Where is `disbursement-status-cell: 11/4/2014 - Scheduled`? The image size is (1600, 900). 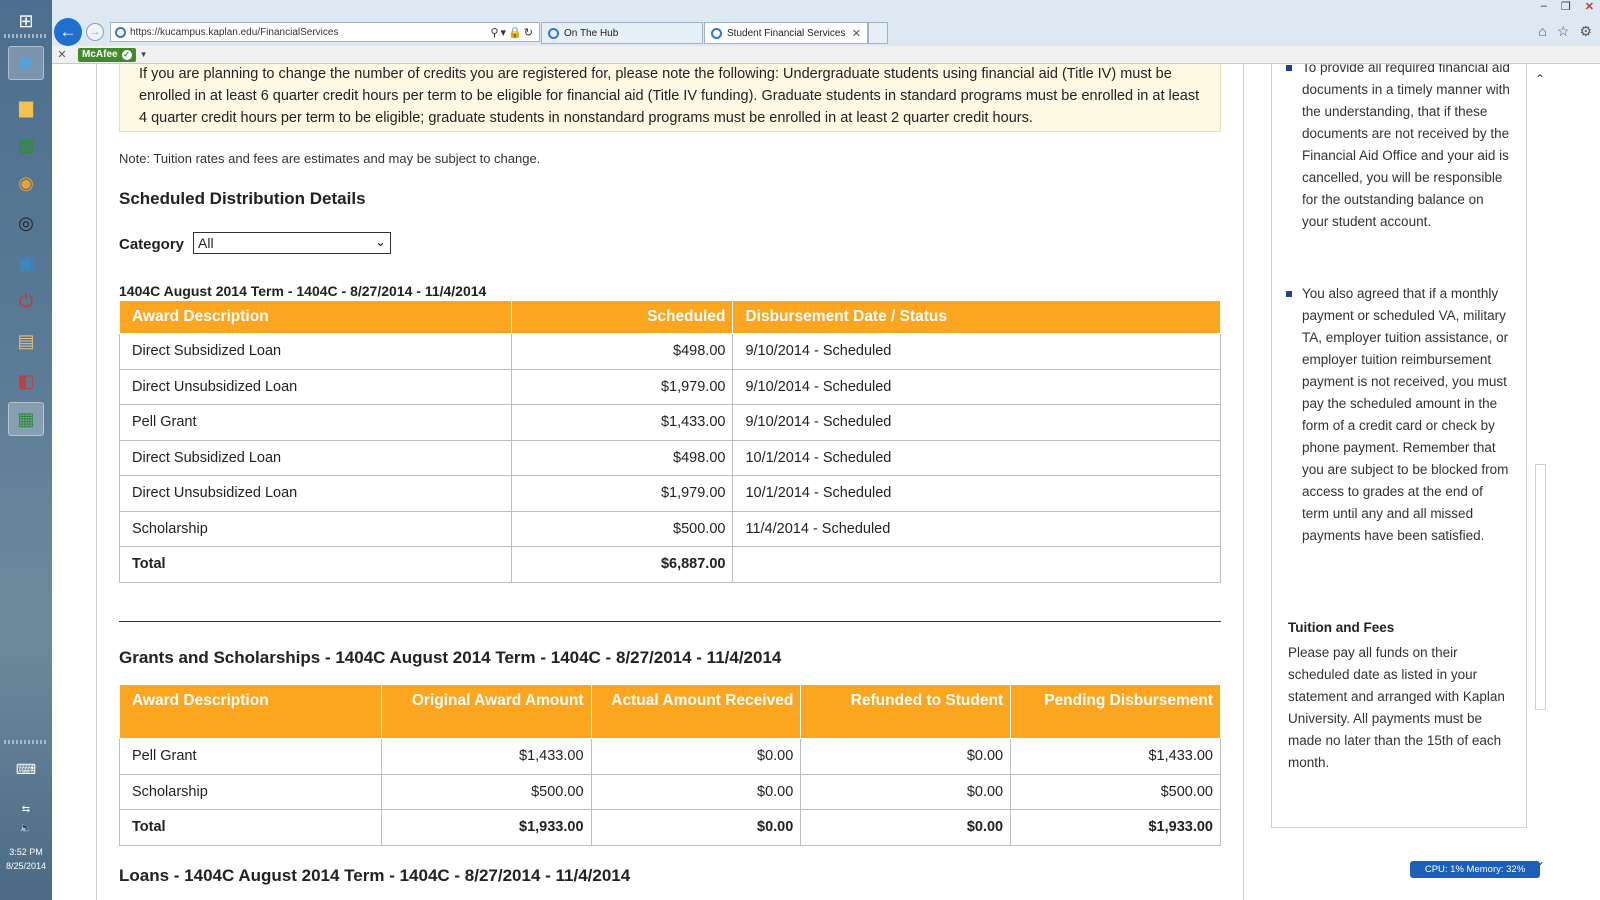 disbursement-status-cell: 11/4/2014 - Scheduled is located at coordinates (976, 528).